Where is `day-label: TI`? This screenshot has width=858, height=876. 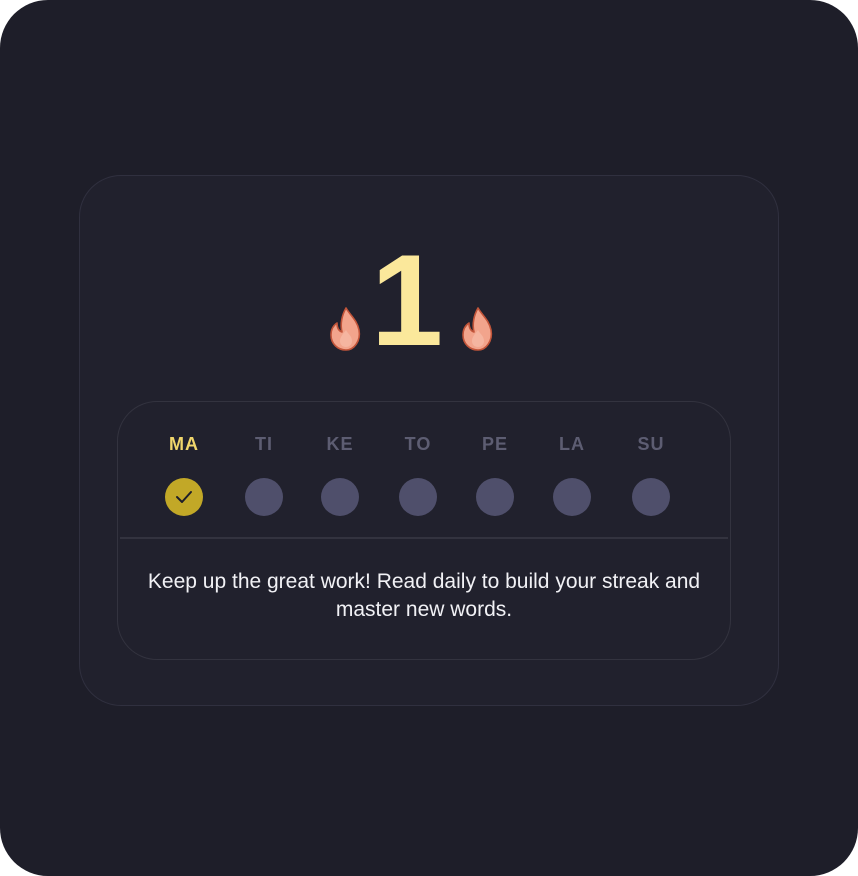 day-label: TI is located at coordinates (264, 444).